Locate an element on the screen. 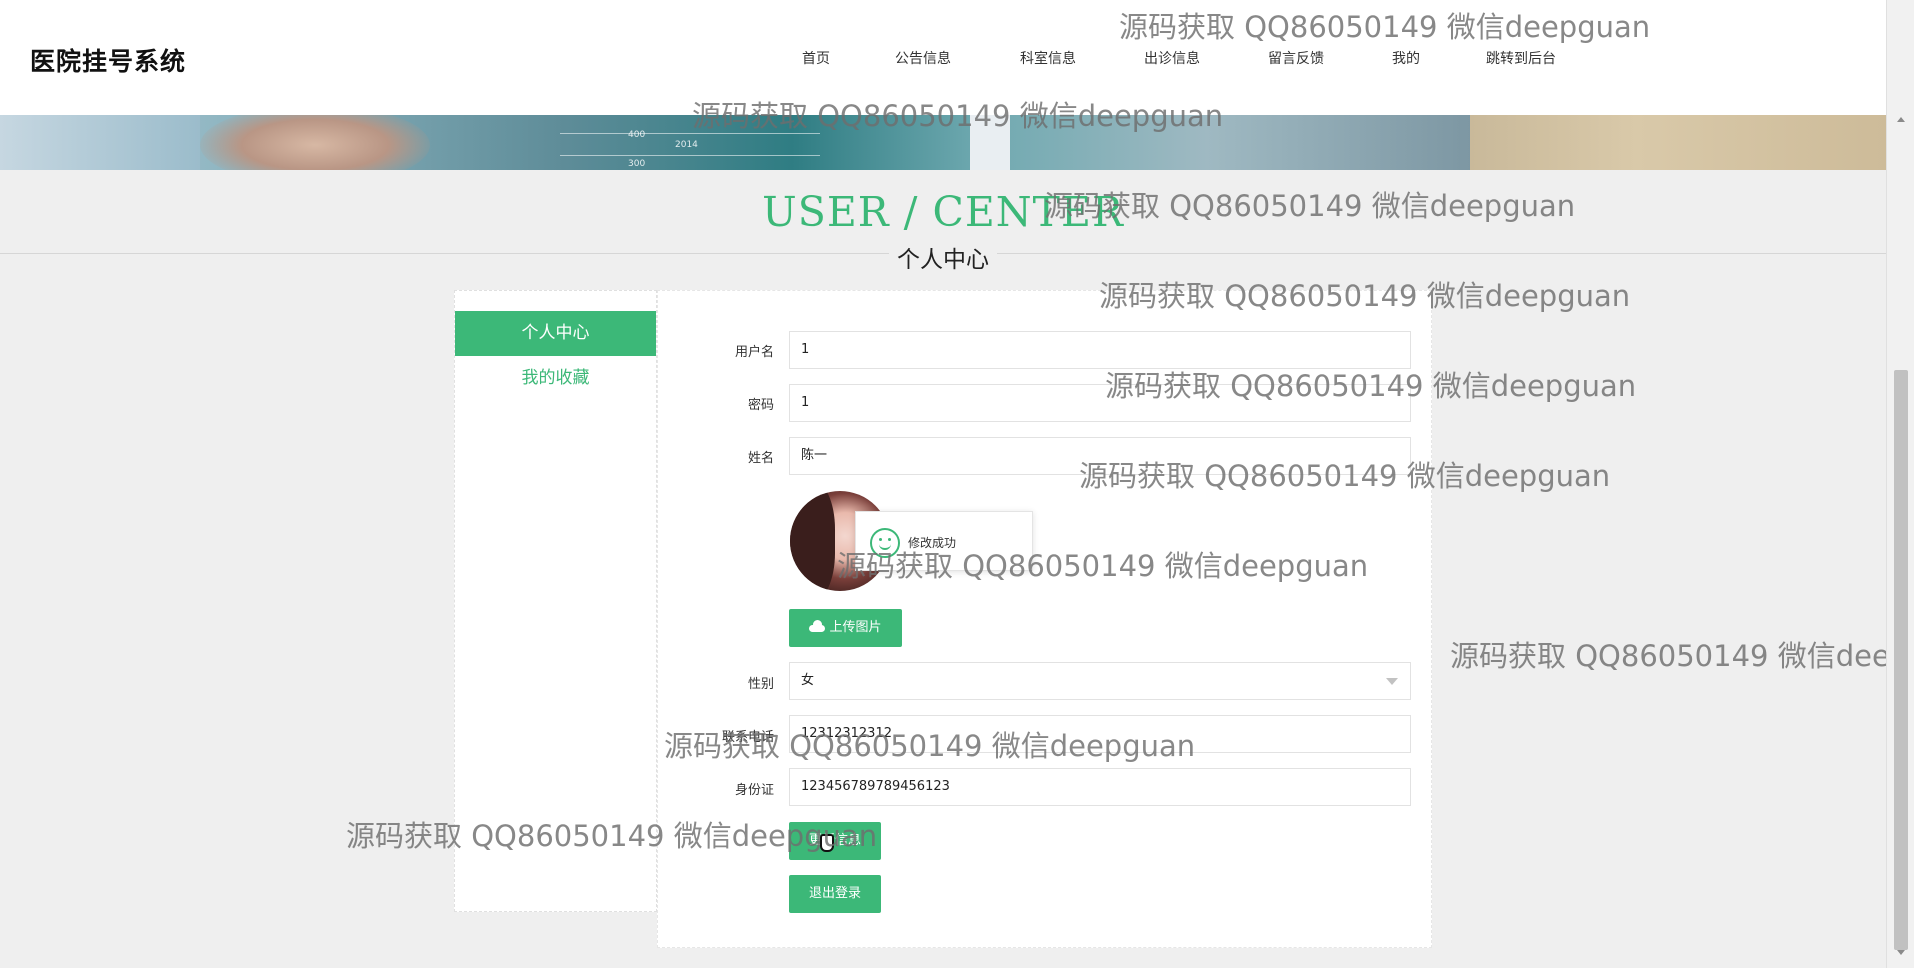 This screenshot has width=1914, height=968. nav-announcements: 公告信息 is located at coordinates (923, 58).